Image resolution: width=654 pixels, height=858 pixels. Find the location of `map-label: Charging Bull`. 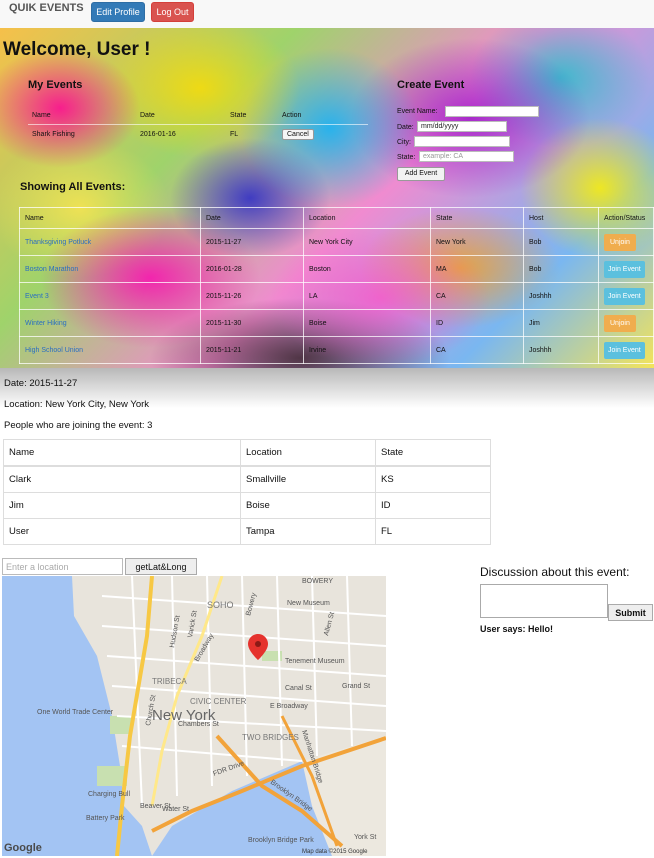

map-label: Charging Bull is located at coordinates (109, 794).